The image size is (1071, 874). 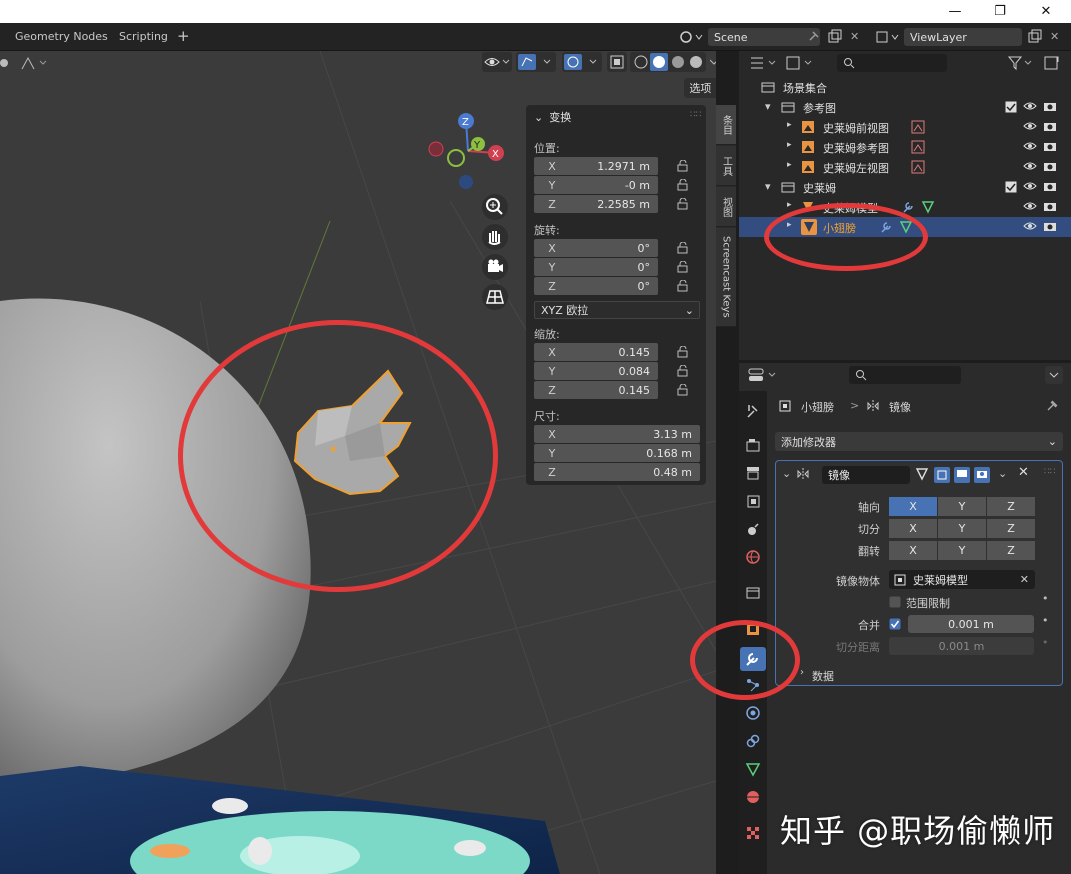 I want to click on maximize-button: ❐, so click(x=1000, y=11).